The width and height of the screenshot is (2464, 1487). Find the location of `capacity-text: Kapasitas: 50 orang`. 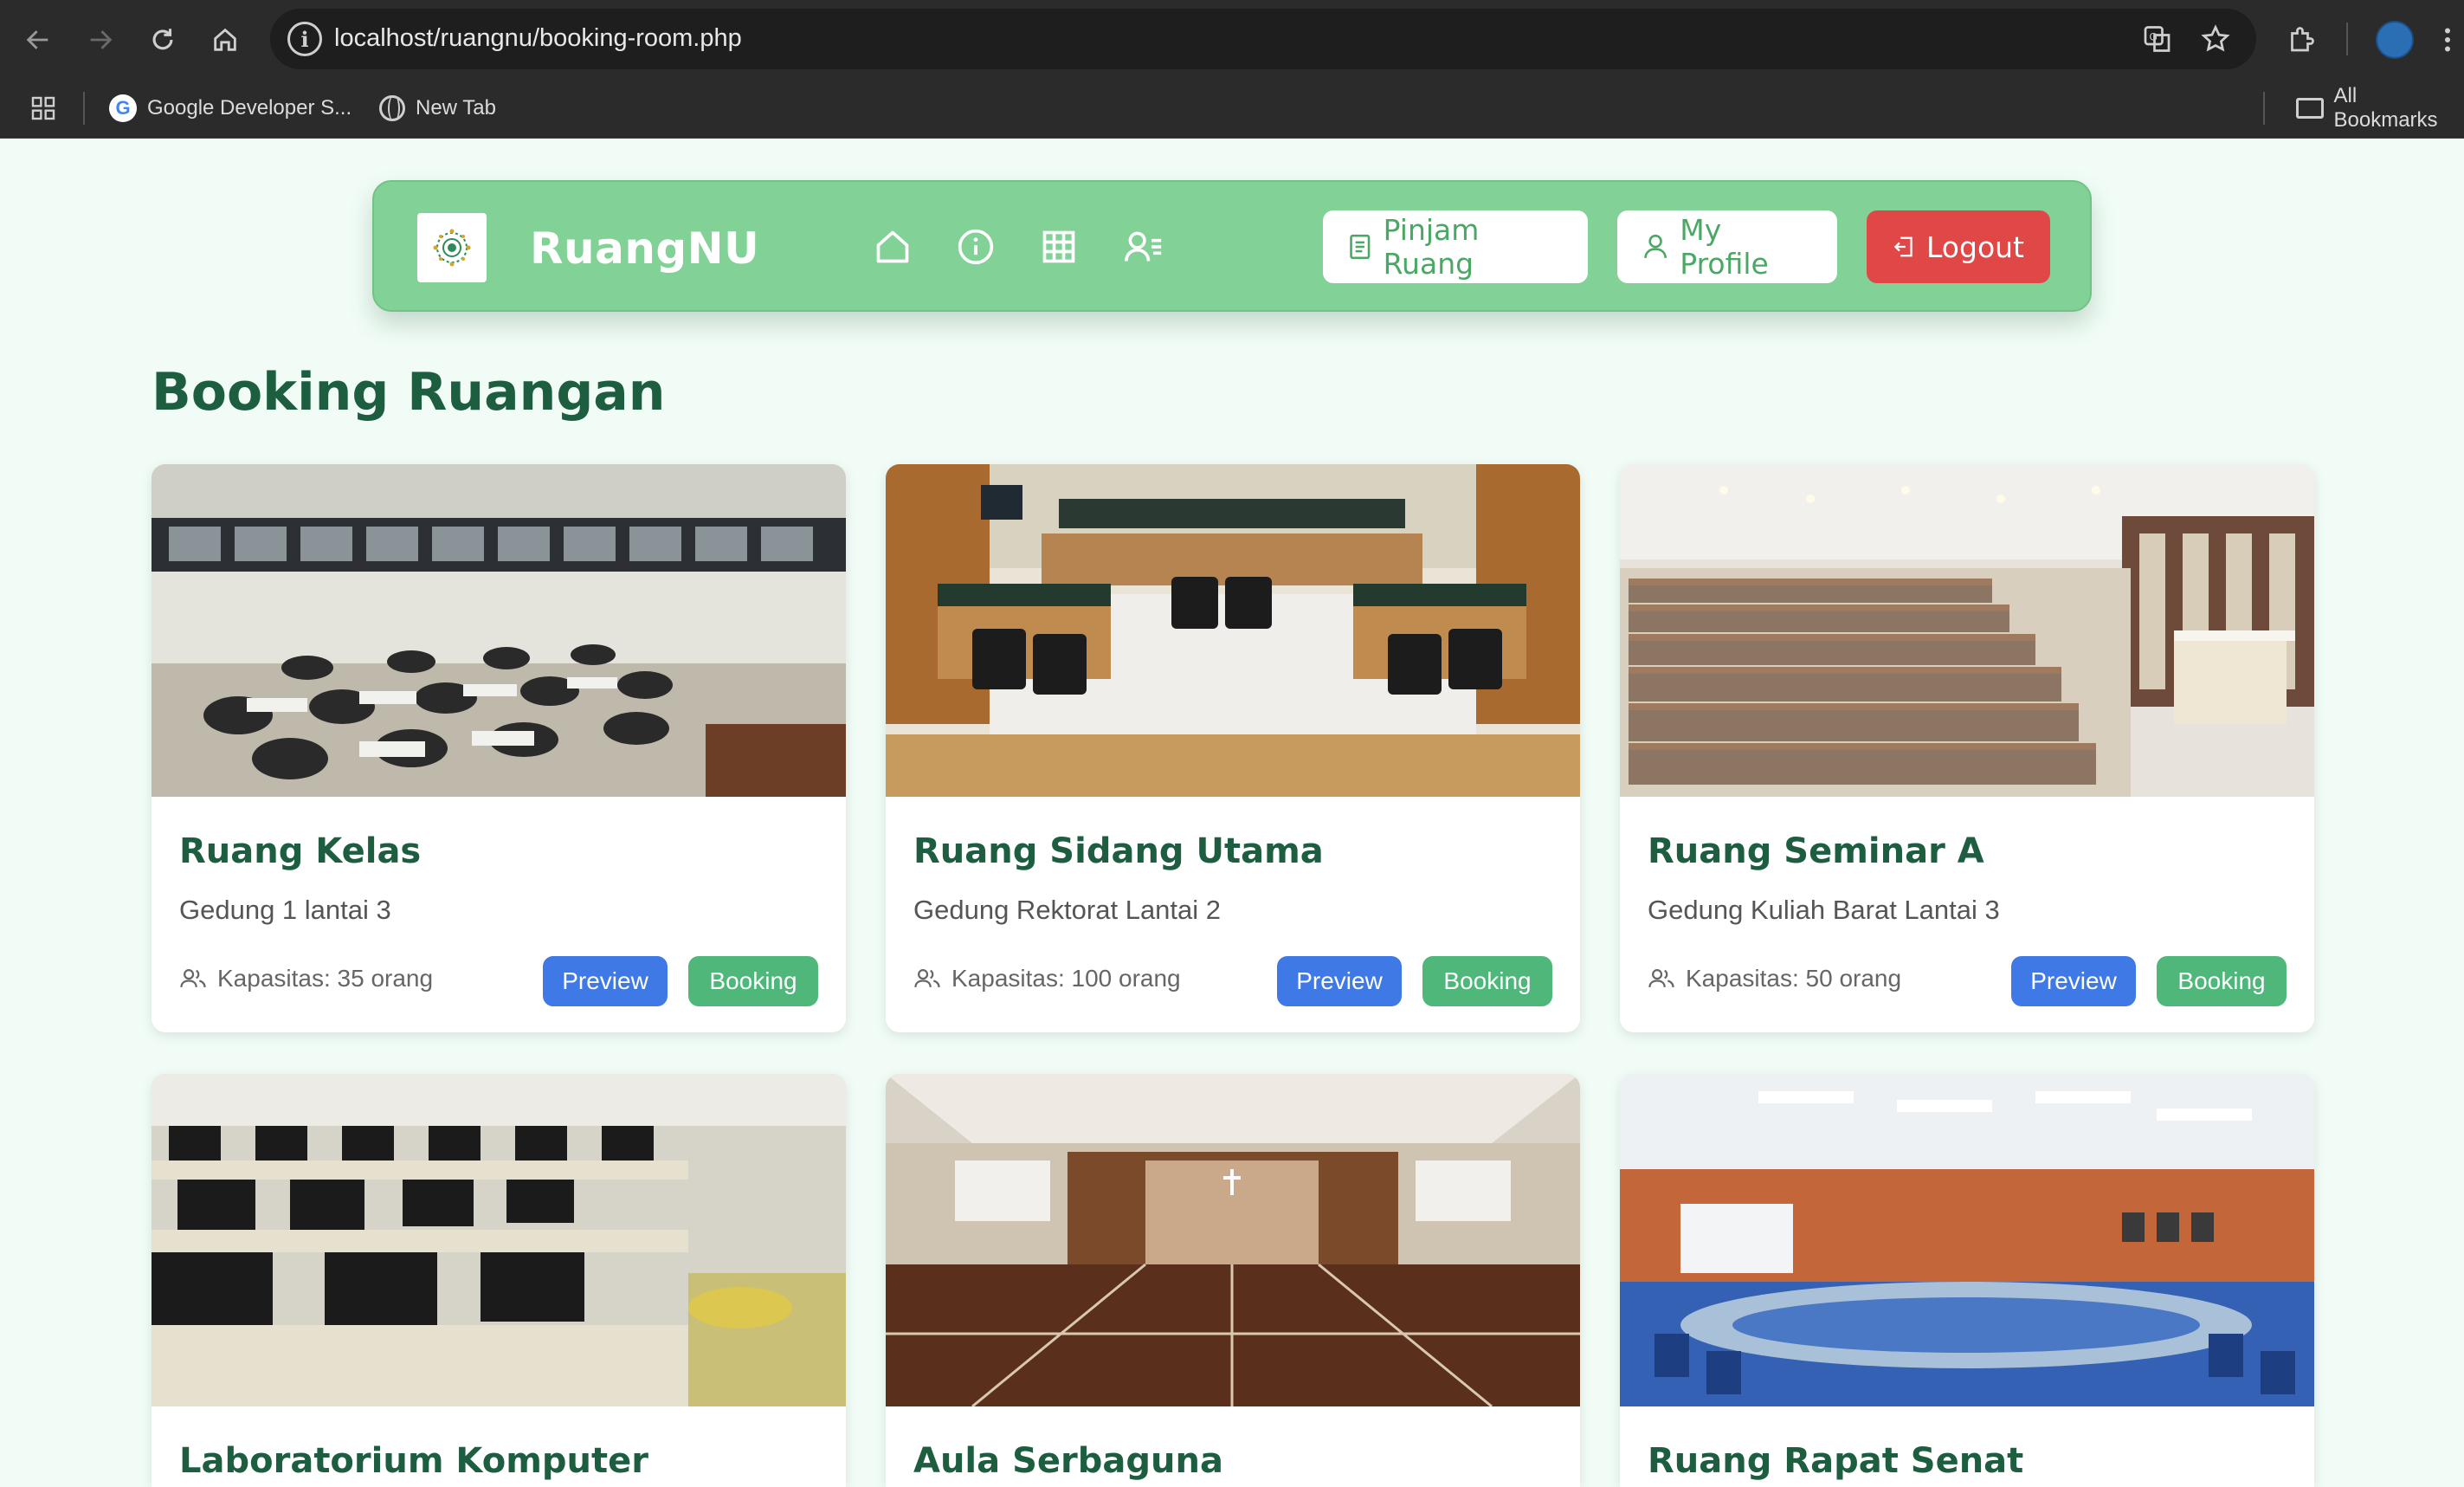

capacity-text: Kapasitas: 50 orang is located at coordinates (1794, 978).